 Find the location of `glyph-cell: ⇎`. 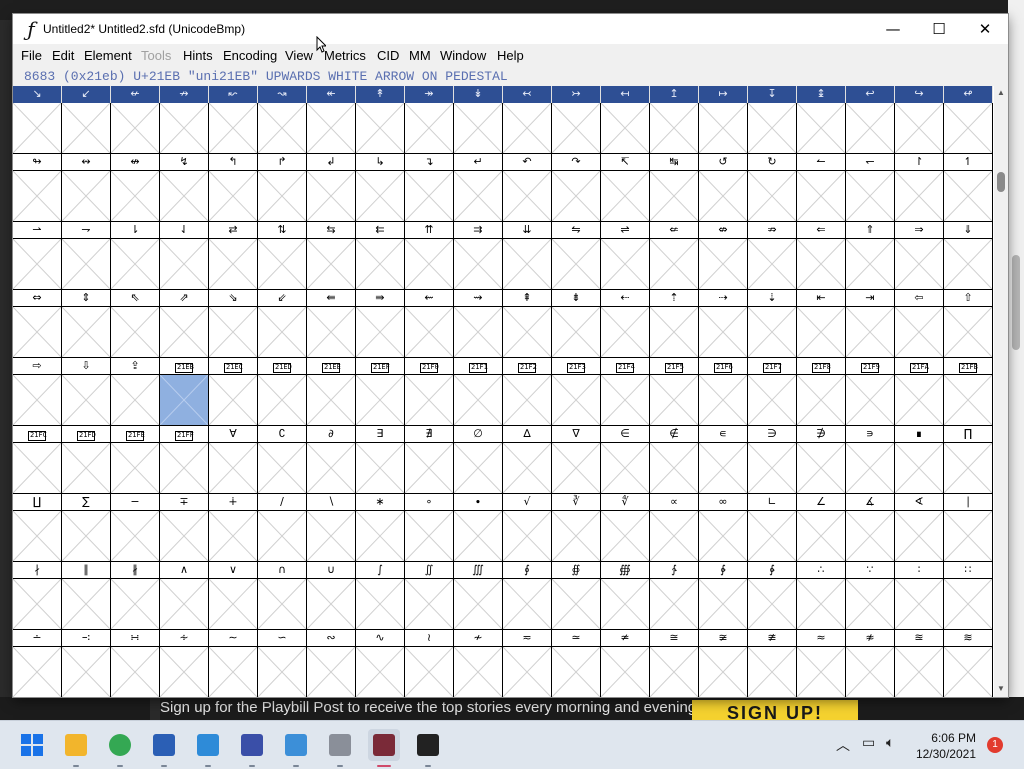

glyph-cell: ⇎ is located at coordinates (723, 256).